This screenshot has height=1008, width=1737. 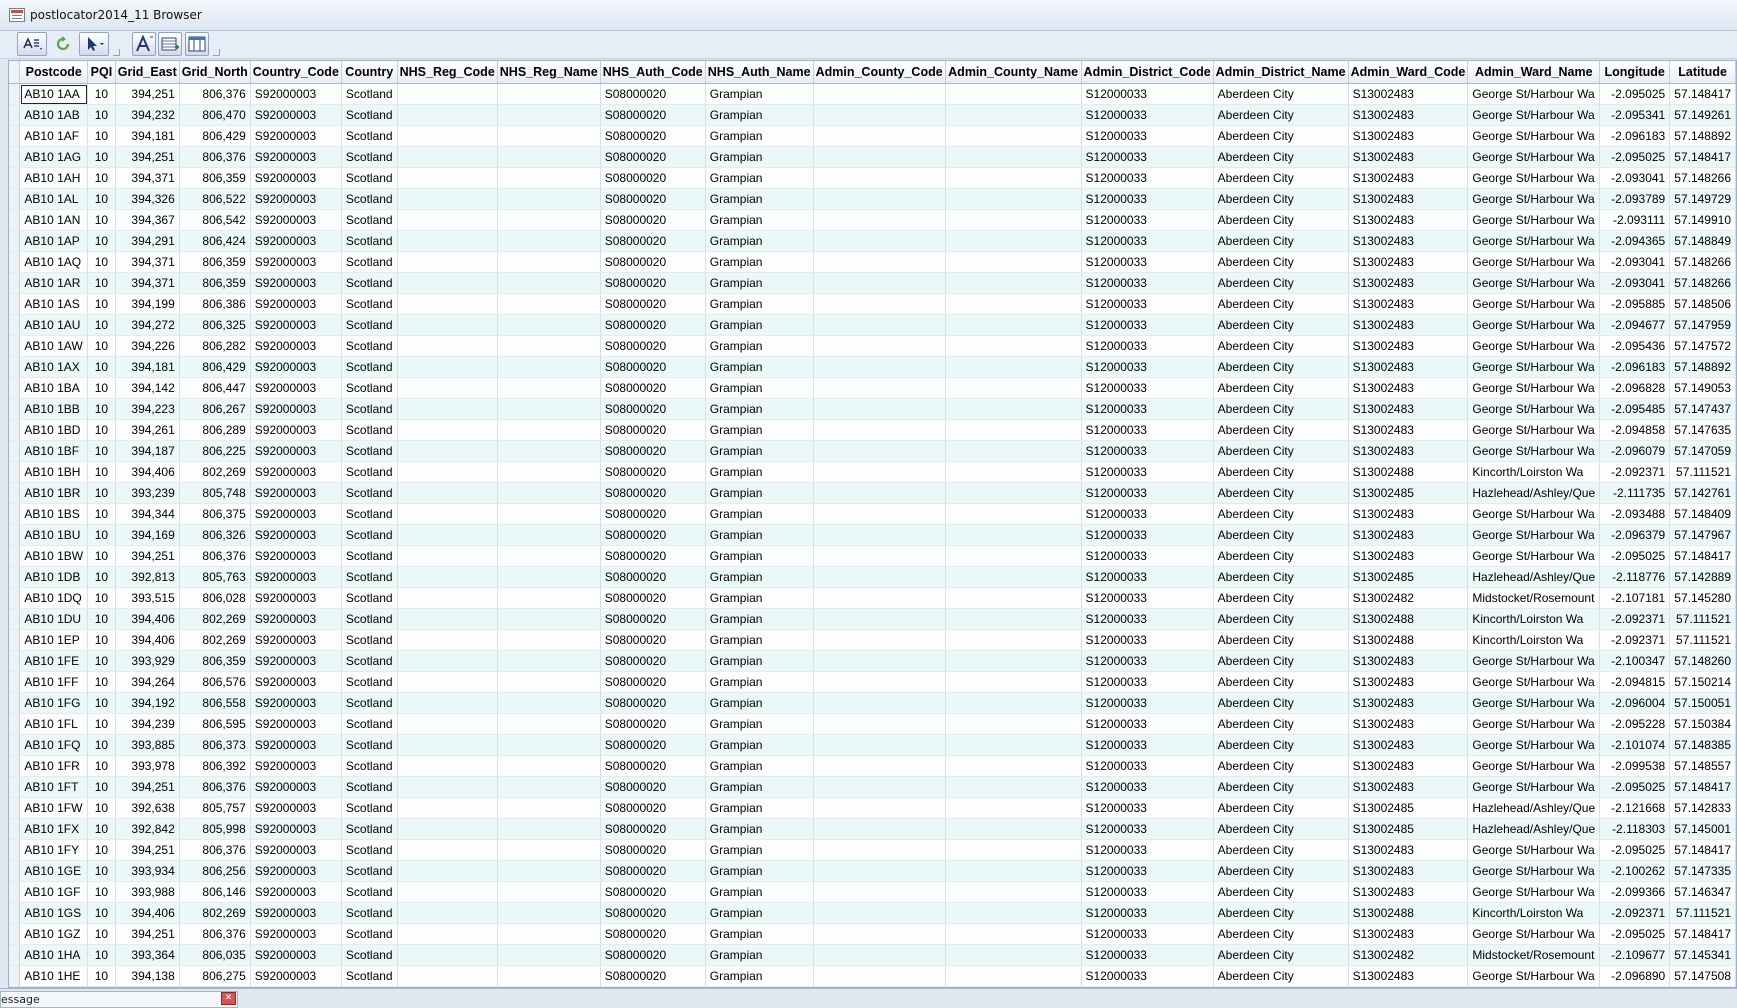 What do you see at coordinates (1635, 199) in the screenshot?
I see `table-cell: -2.093789` at bounding box center [1635, 199].